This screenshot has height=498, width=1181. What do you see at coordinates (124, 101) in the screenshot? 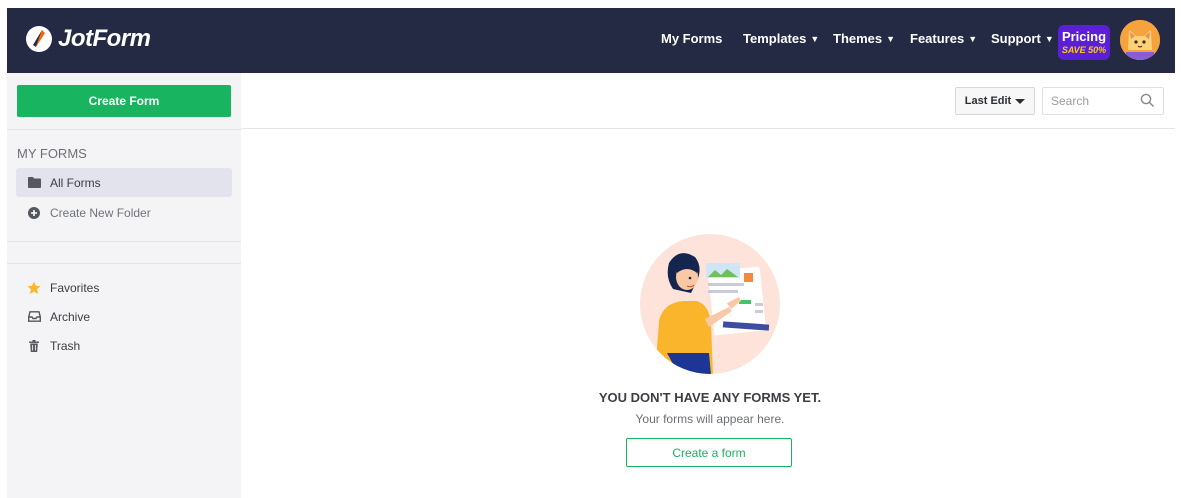
I see `create-form-button: Create Form` at bounding box center [124, 101].